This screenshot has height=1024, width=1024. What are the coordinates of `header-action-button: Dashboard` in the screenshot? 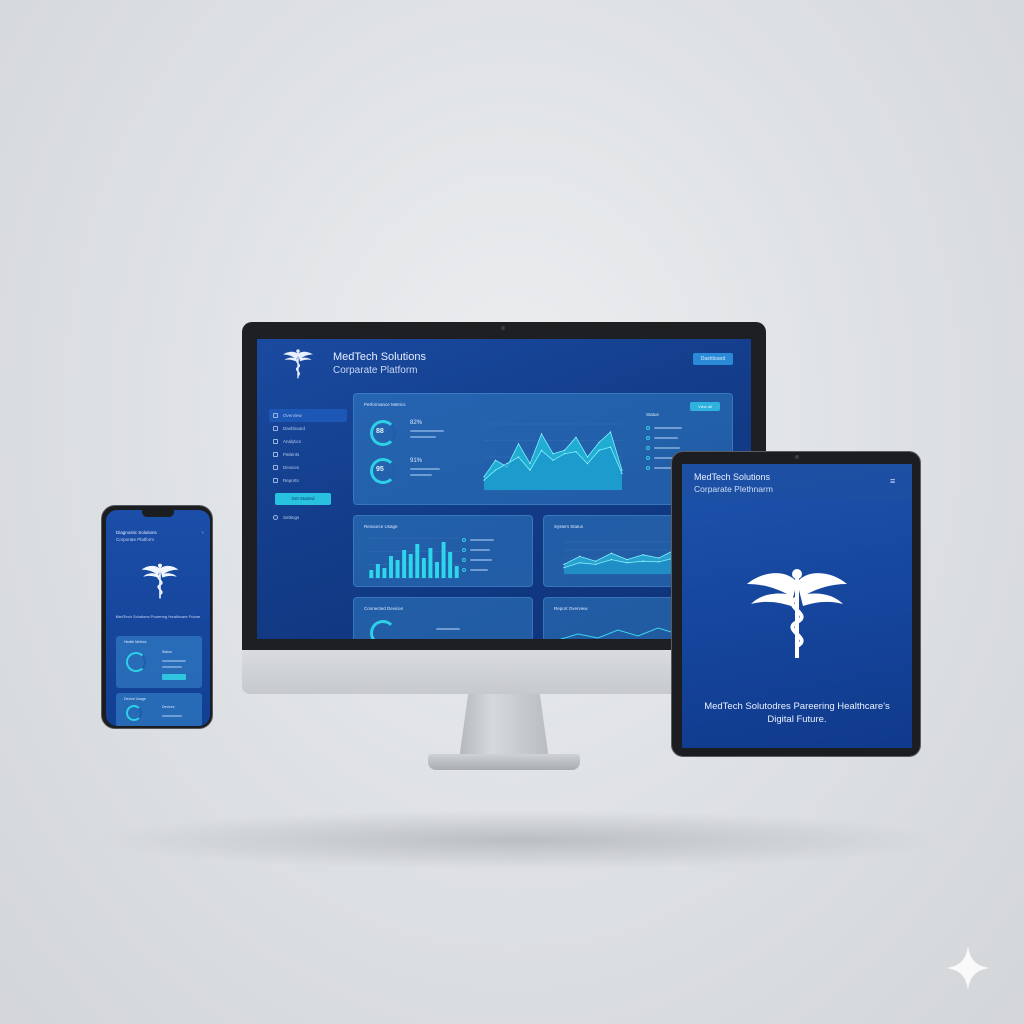 It's located at (713, 359).